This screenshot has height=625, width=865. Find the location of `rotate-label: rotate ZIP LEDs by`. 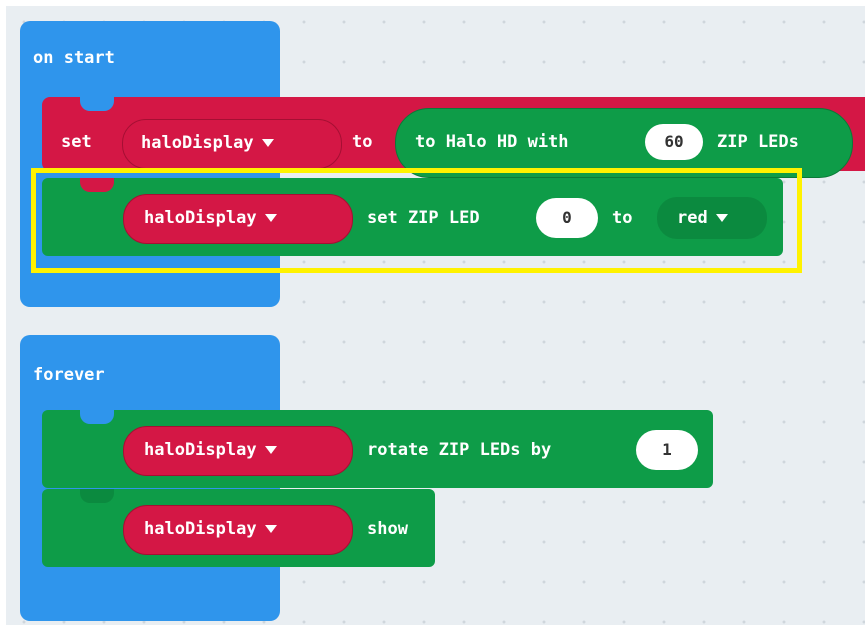

rotate-label: rotate ZIP LEDs by is located at coordinates (459, 450).